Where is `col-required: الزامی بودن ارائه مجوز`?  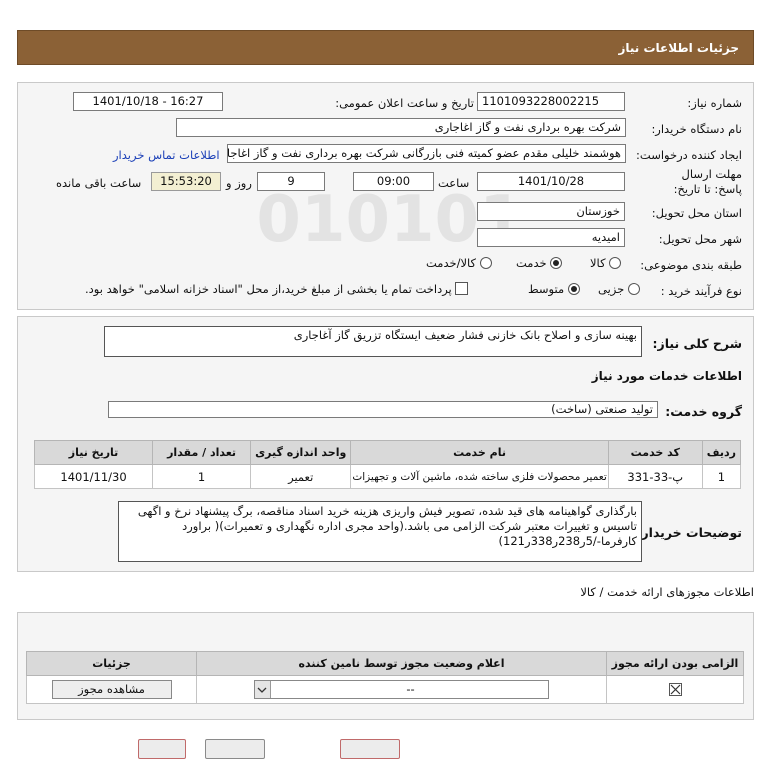
col-required: الزامی بودن ارائه مجوز is located at coordinates (675, 663).